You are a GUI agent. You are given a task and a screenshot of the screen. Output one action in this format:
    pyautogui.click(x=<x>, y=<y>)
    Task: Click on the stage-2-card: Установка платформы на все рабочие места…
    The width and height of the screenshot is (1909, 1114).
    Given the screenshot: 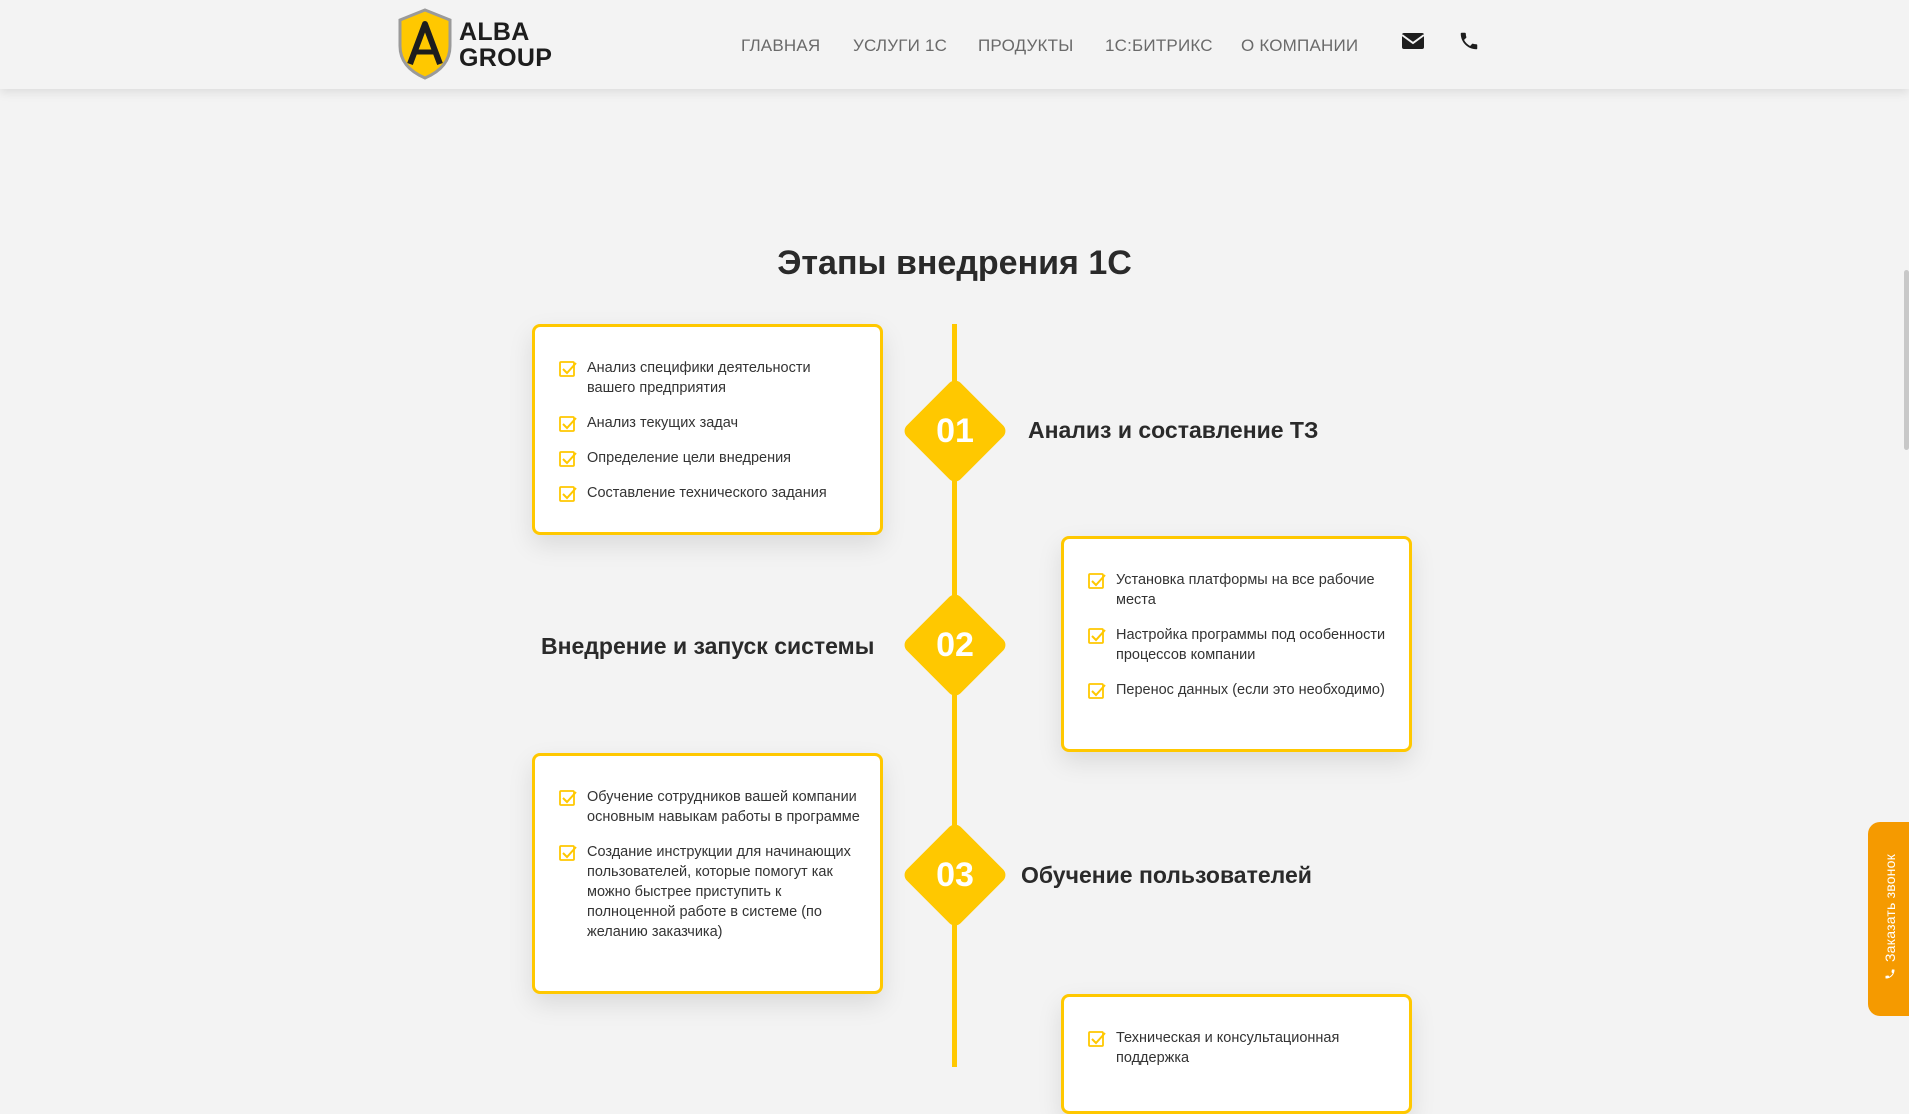 What is the action you would take?
    pyautogui.click(x=1236, y=644)
    